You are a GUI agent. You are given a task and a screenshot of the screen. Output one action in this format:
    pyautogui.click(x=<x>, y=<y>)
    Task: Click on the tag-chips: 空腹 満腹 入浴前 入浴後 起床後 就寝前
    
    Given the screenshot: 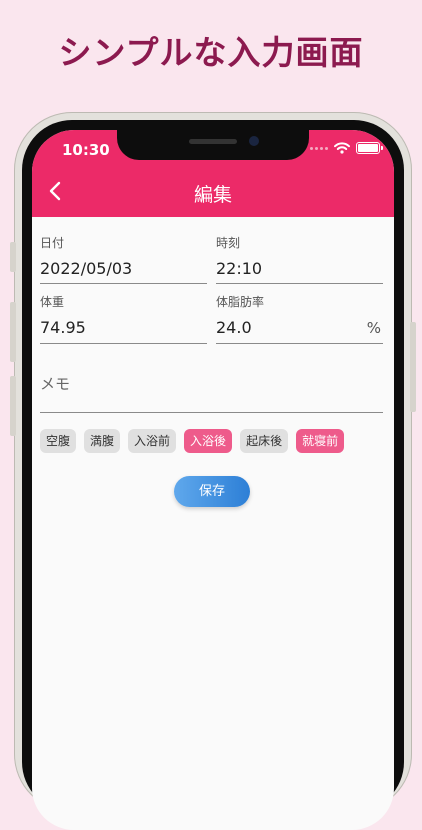 What is the action you would take?
    pyautogui.click(x=192, y=441)
    